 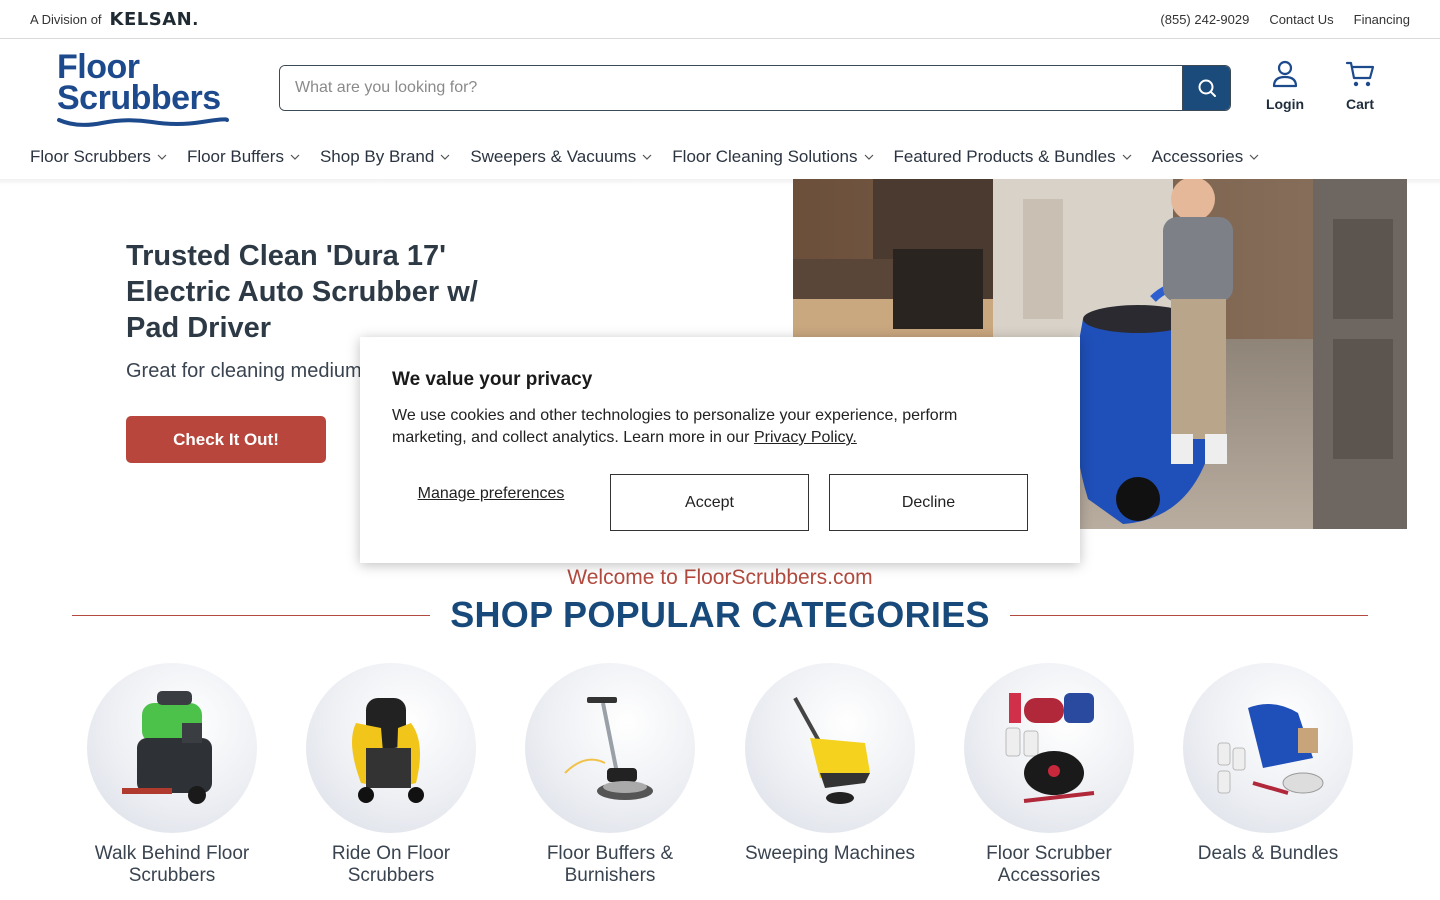 I want to click on heading-divider-left, so click(x=251, y=615).